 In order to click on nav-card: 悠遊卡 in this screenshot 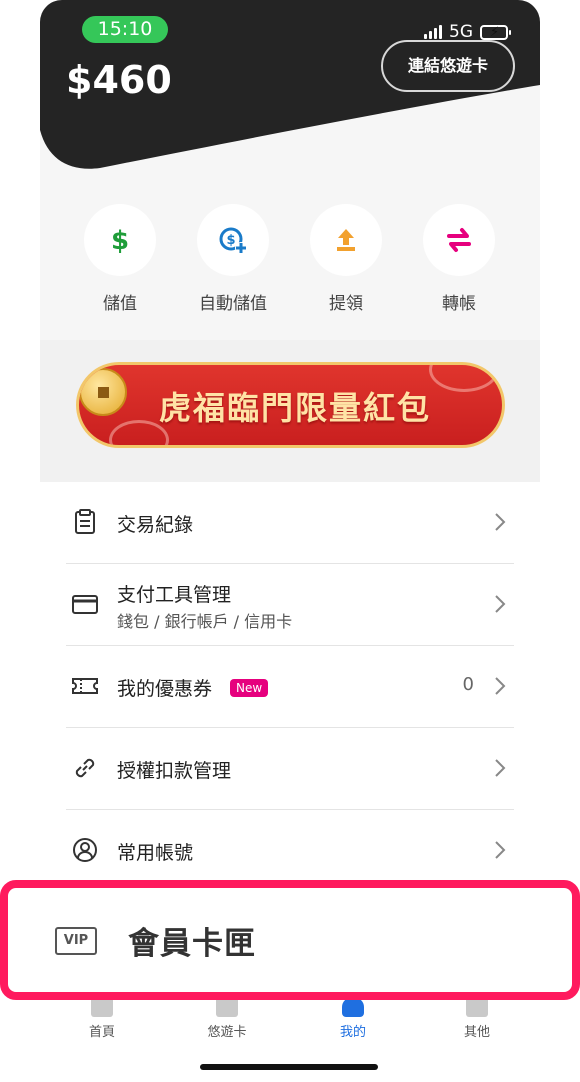, I will do `click(227, 1018)`.